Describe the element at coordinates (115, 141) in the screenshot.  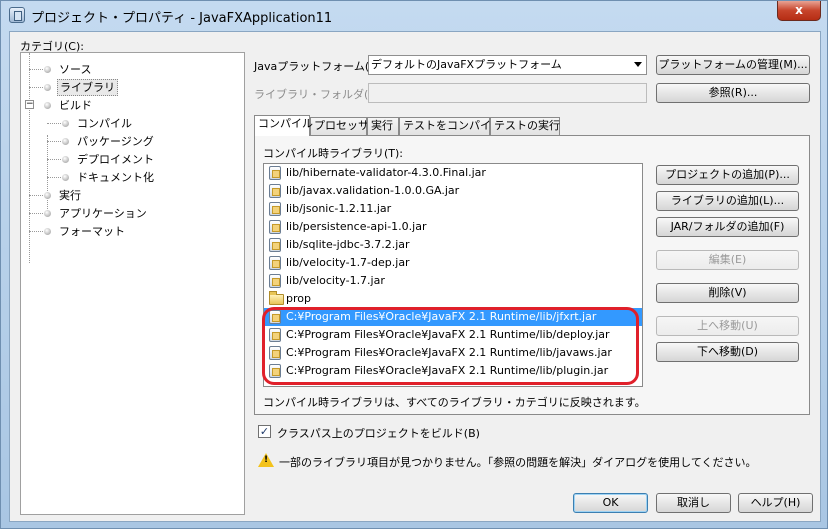
I see `tree-item-label: パッケージング` at that location.